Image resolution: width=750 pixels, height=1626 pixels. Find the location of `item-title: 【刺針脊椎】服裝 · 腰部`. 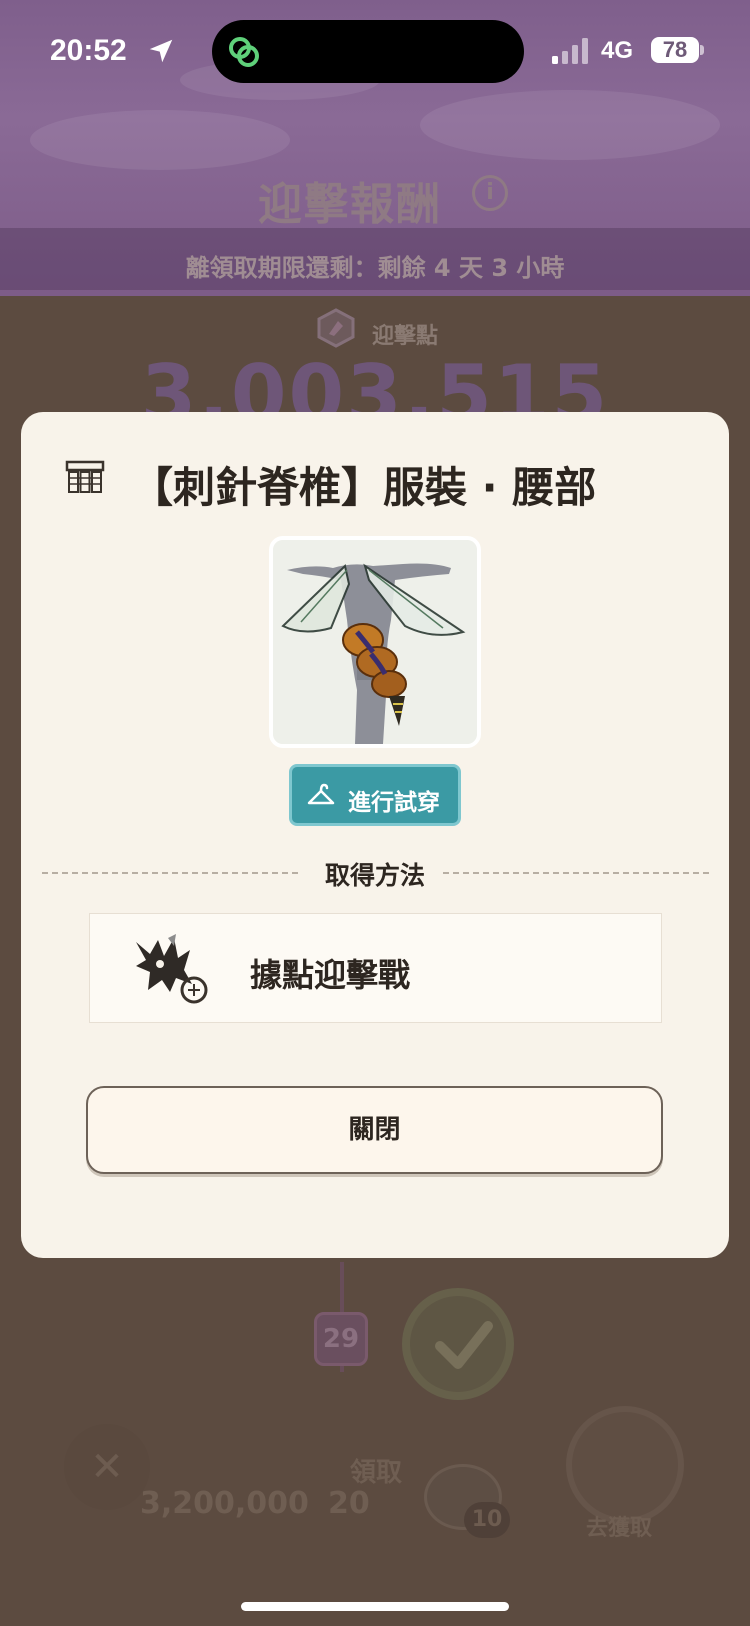

item-title: 【刺針脊椎】服裝 · 腰部 is located at coordinates (364, 487).